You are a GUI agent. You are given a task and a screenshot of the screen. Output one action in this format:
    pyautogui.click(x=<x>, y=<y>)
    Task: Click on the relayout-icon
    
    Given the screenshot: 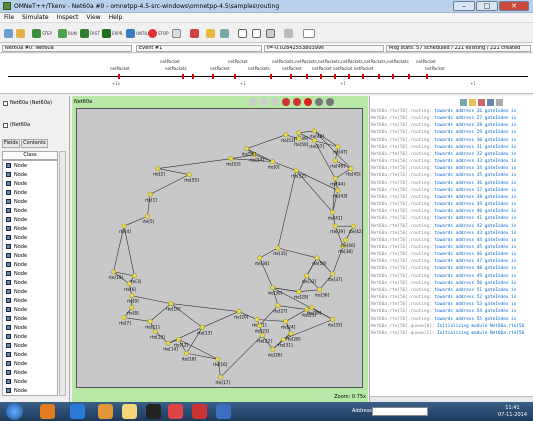 What is the action you would take?
    pyautogui.click(x=297, y=102)
    